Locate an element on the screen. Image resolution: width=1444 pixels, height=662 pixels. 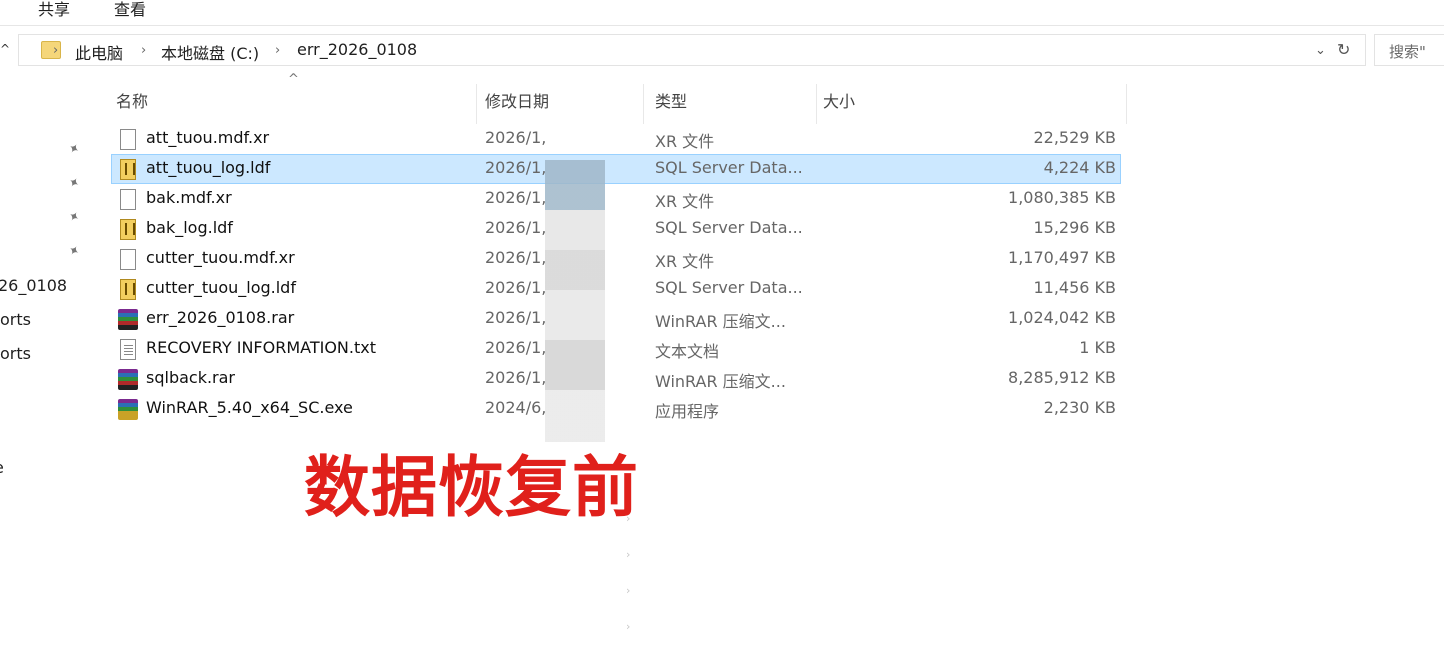
column-header-type: 类型 is located at coordinates (671, 100).